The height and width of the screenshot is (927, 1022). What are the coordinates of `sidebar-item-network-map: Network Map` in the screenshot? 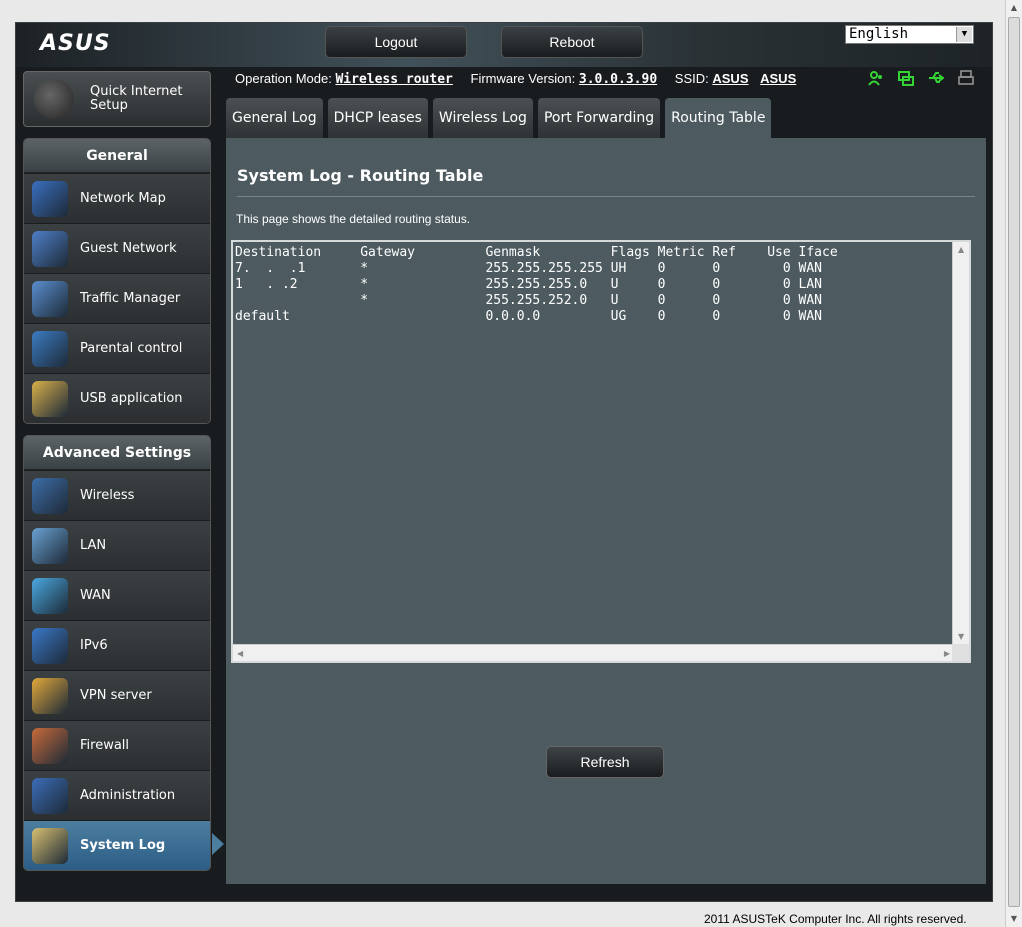 It's located at (117, 198).